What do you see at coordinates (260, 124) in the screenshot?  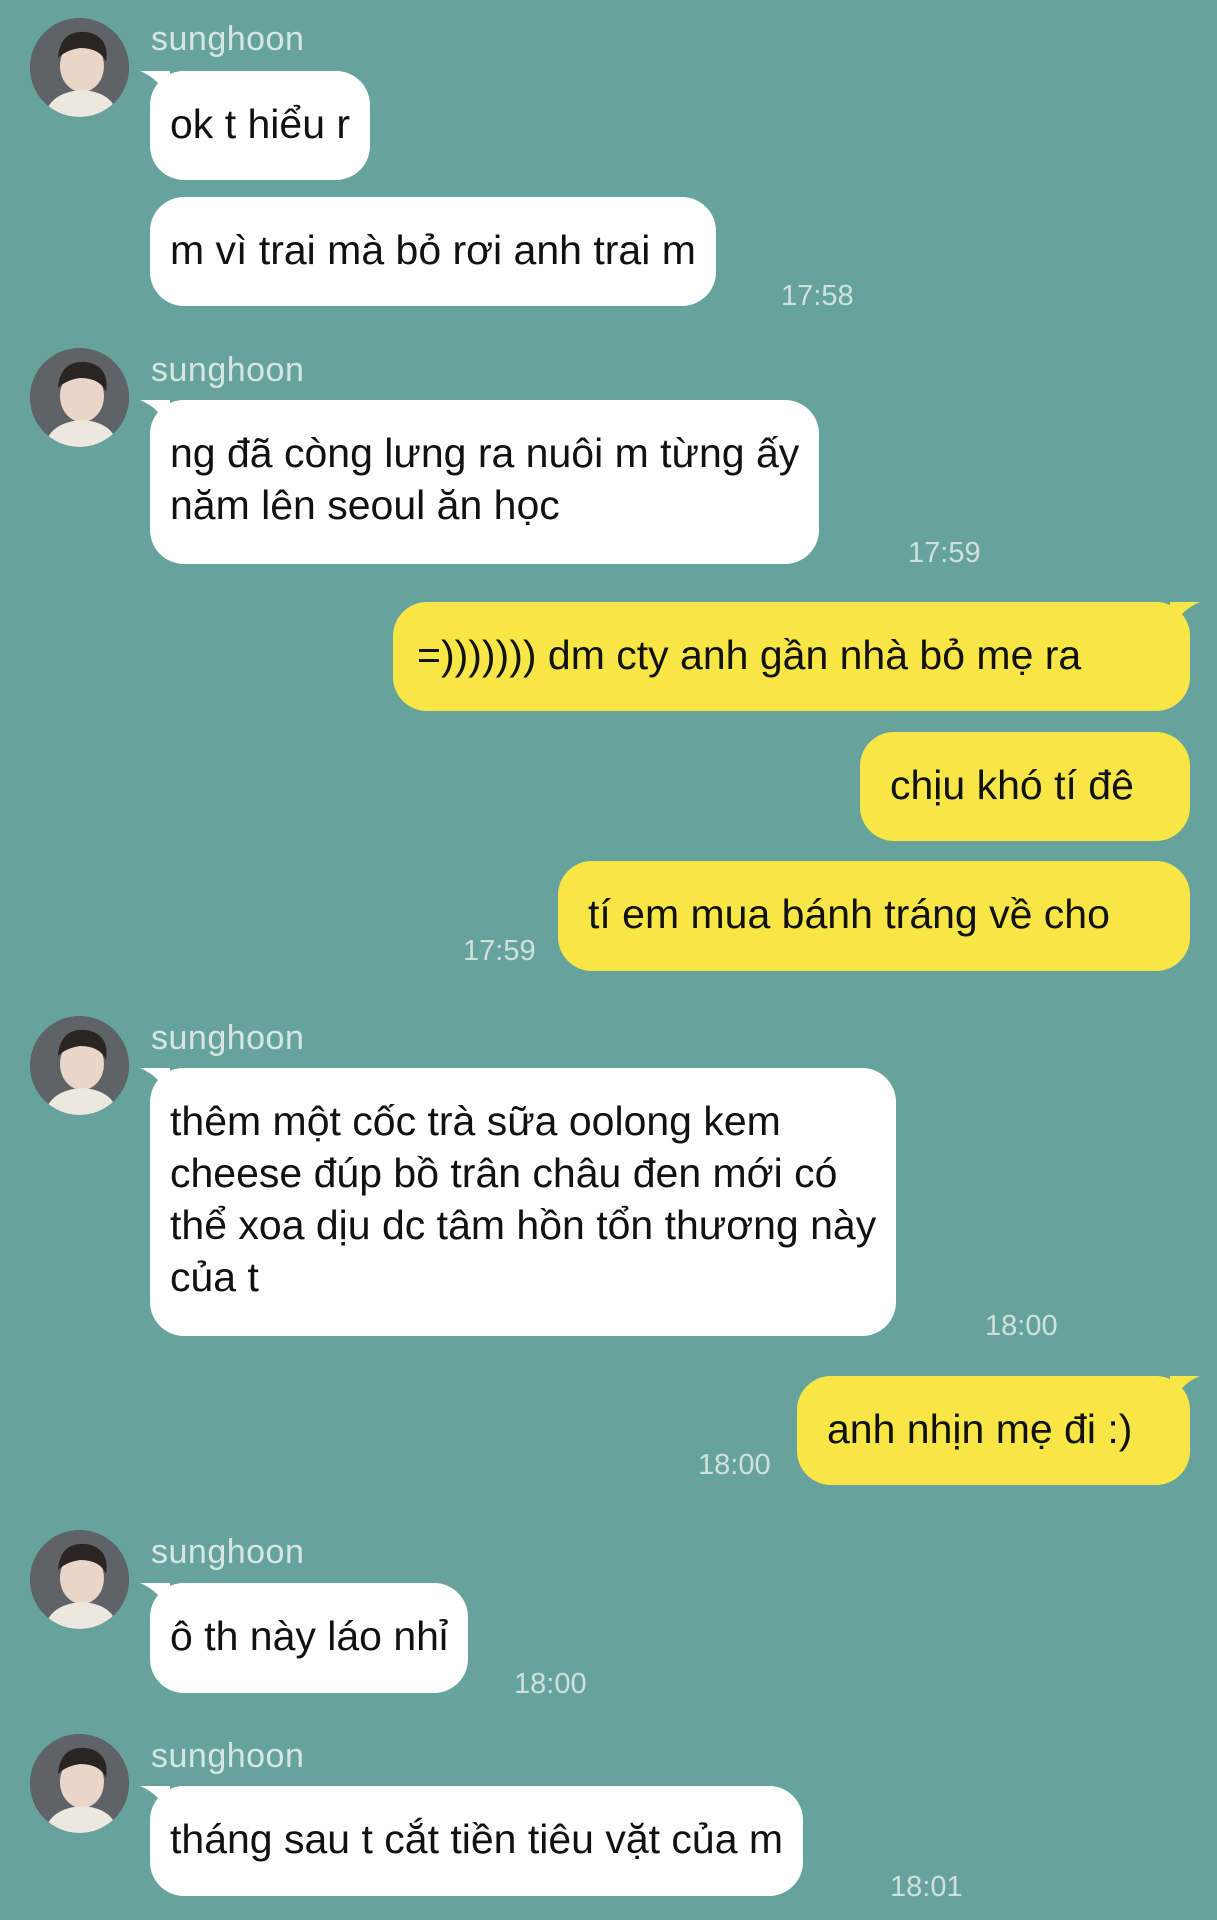 I see `message-text: ok t hiểu r` at bounding box center [260, 124].